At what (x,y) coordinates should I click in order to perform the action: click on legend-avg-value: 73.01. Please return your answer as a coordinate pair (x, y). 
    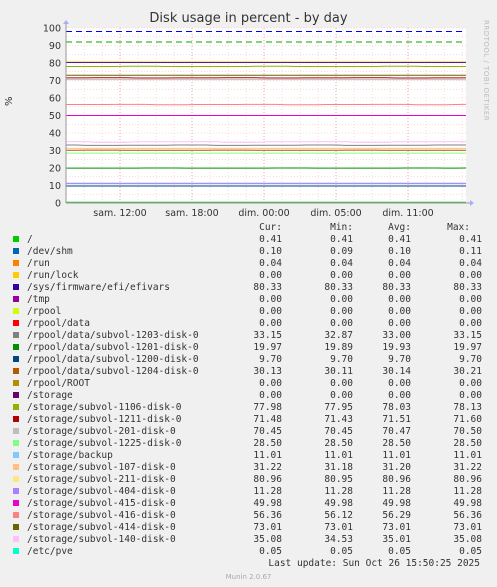
    Looking at the image, I should click on (396, 527).